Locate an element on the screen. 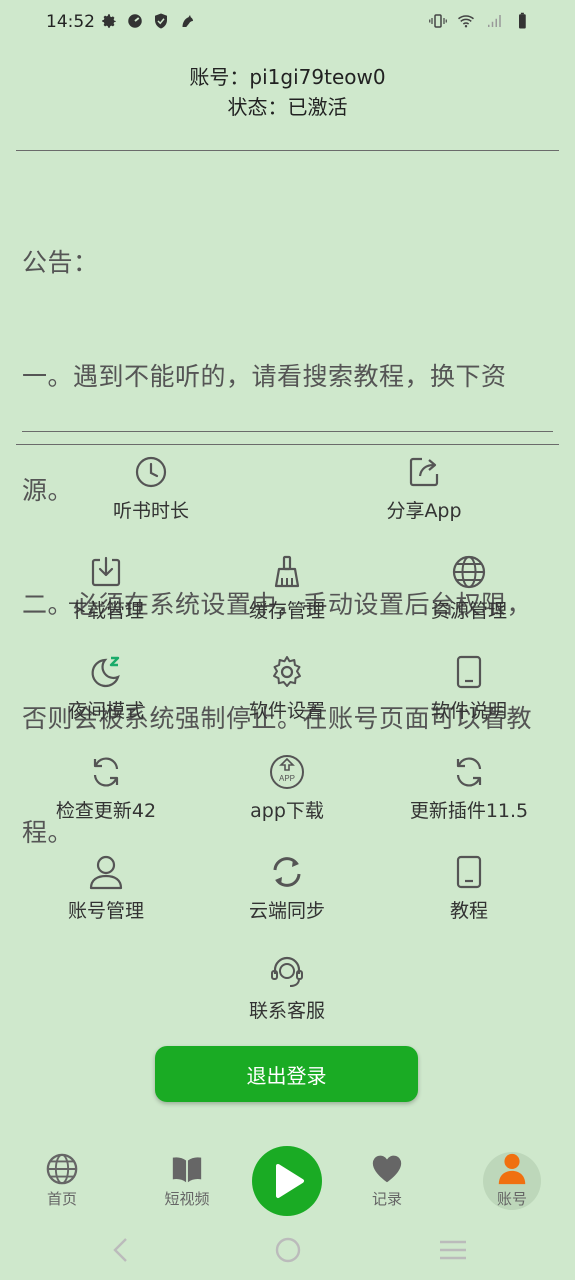 This screenshot has height=1280, width=575. cloud-sync-button: 云端同步 is located at coordinates (287, 888).